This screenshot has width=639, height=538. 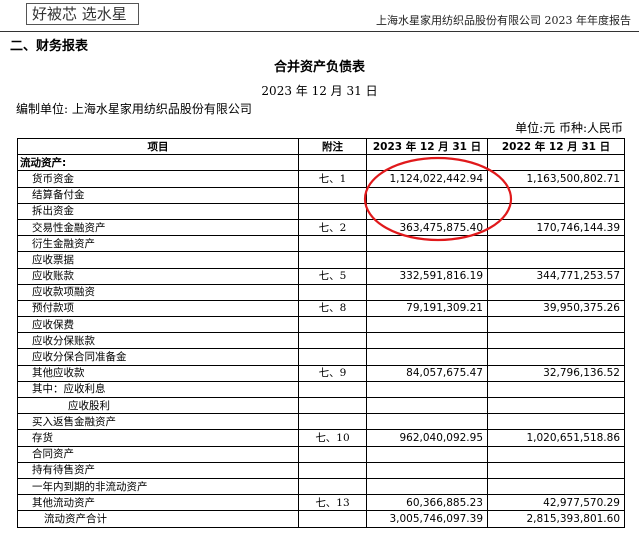 I want to click on row-item-name: 预付款项, so click(x=158, y=308).